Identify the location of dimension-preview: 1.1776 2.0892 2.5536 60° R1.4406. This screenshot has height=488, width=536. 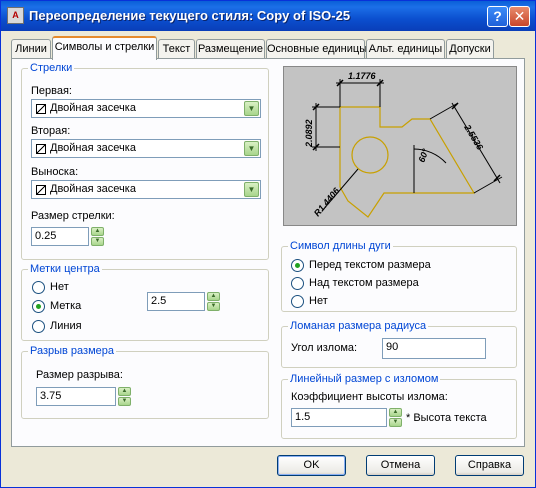
(400, 146).